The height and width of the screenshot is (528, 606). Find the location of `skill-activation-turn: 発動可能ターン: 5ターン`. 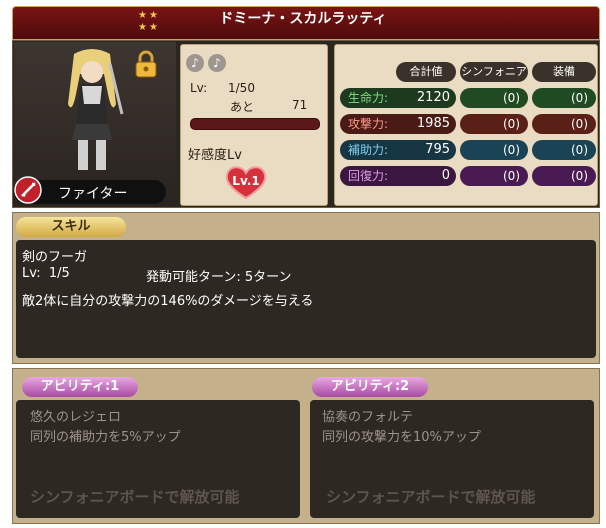

skill-activation-turn: 発動可能ターン: 5ターン is located at coordinates (219, 277).